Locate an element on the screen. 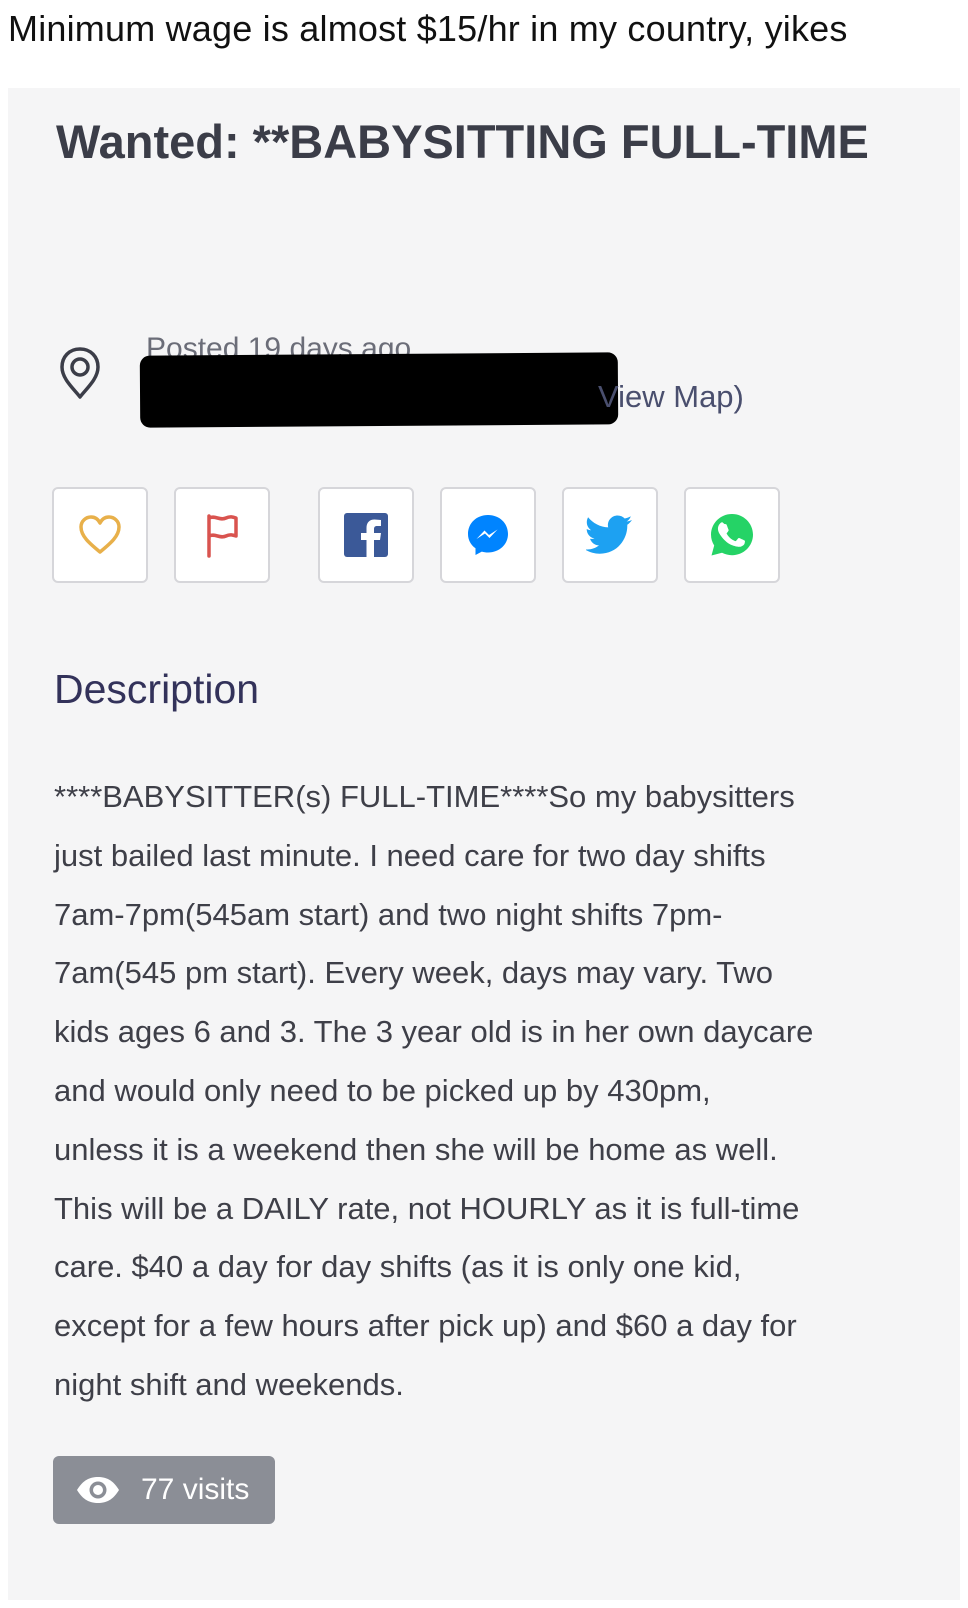  favorite-button is located at coordinates (100, 535).